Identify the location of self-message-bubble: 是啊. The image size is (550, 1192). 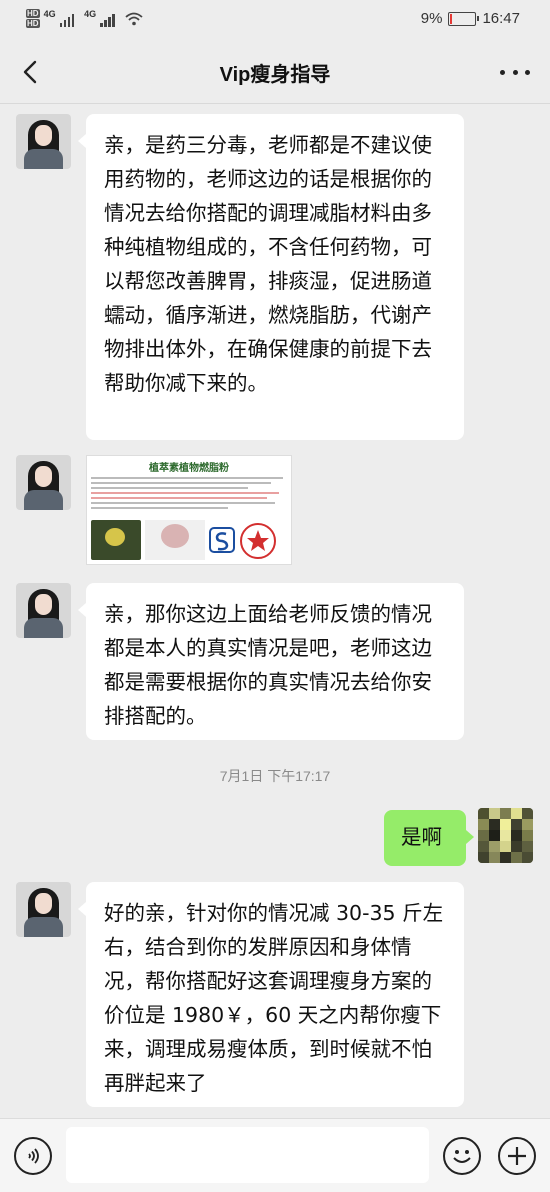
(429, 838).